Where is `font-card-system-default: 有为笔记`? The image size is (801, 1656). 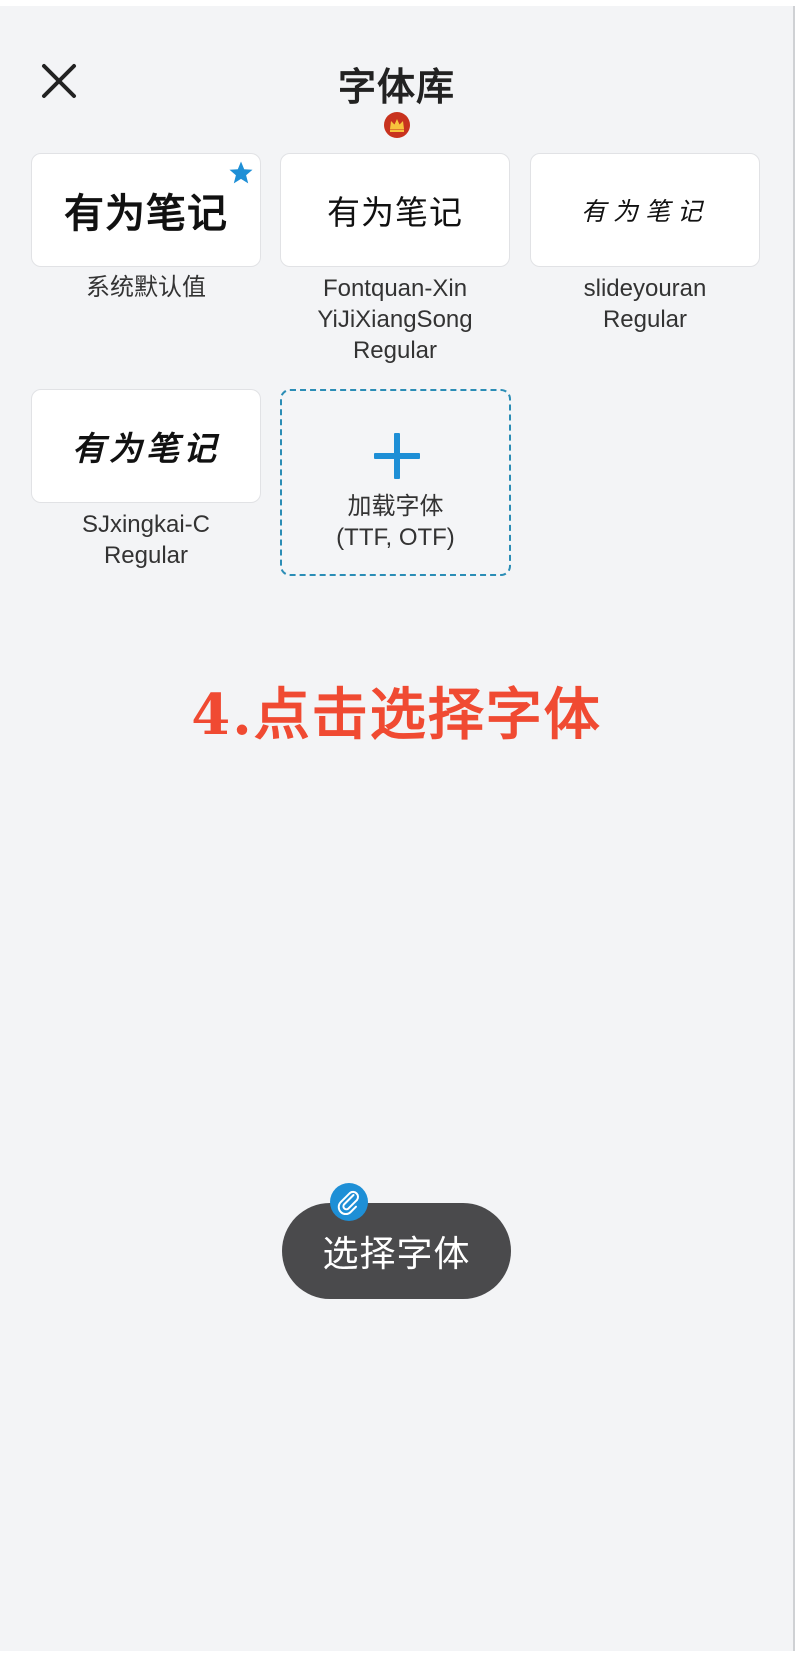 font-card-system-default: 有为笔记 is located at coordinates (146, 210).